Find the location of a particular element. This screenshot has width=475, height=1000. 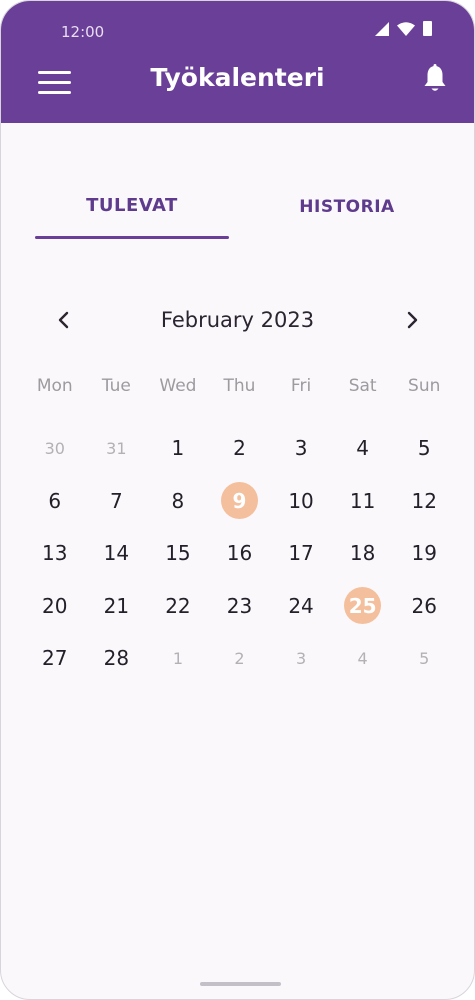

home-indicator is located at coordinates (240, 984).